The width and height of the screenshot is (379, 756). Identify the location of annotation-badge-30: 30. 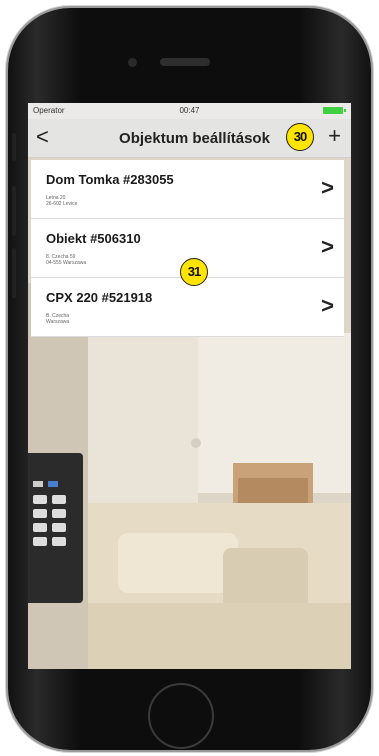
(300, 137).